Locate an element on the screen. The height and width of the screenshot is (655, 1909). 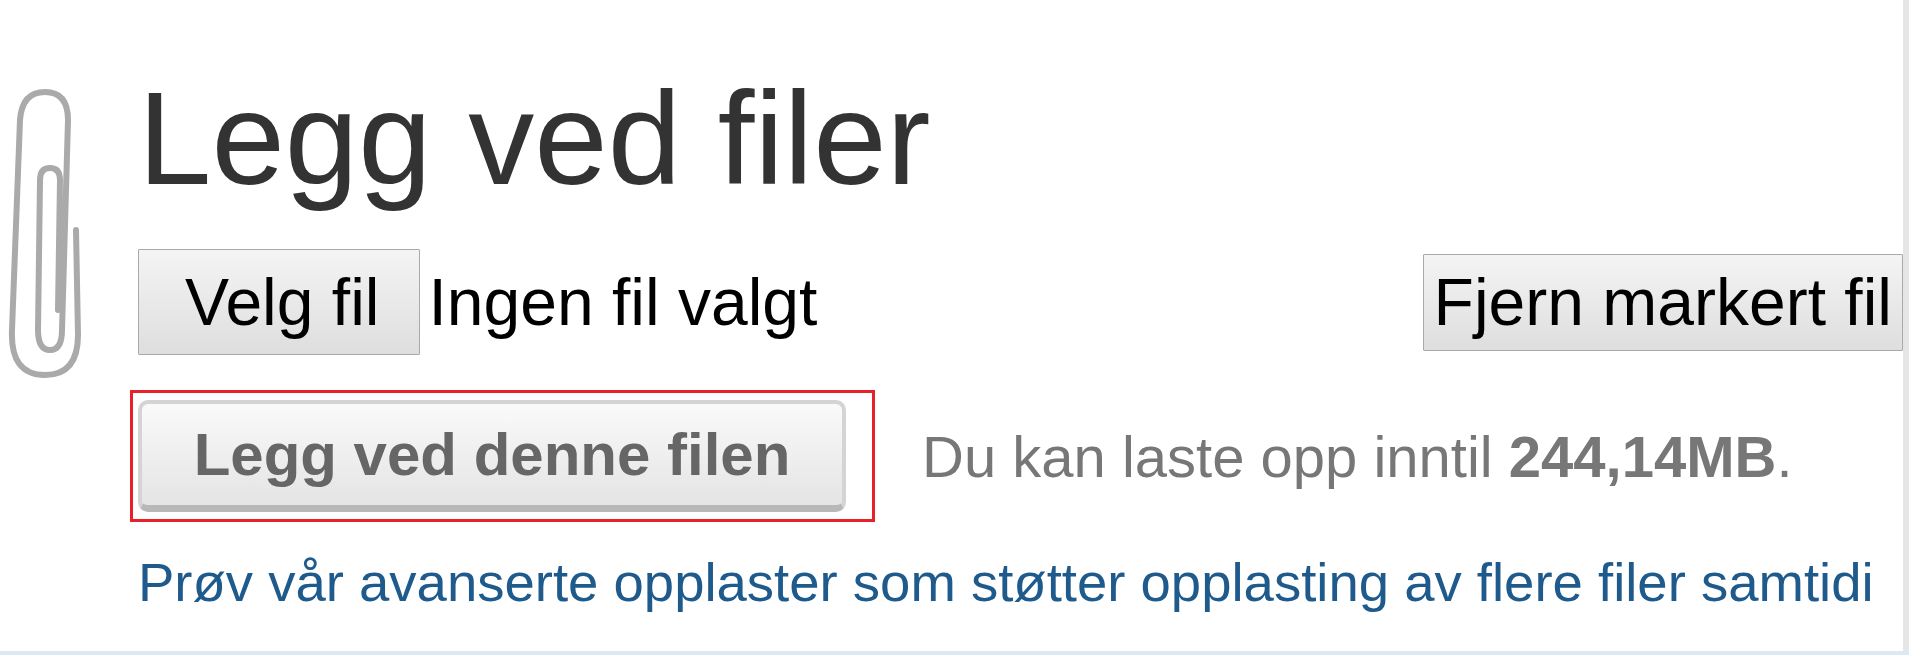
advanced-uploader-link: Prøv vår avanserte opplaster som støtter opplasting av flere filer samtidi is located at coordinates (1020, 583).